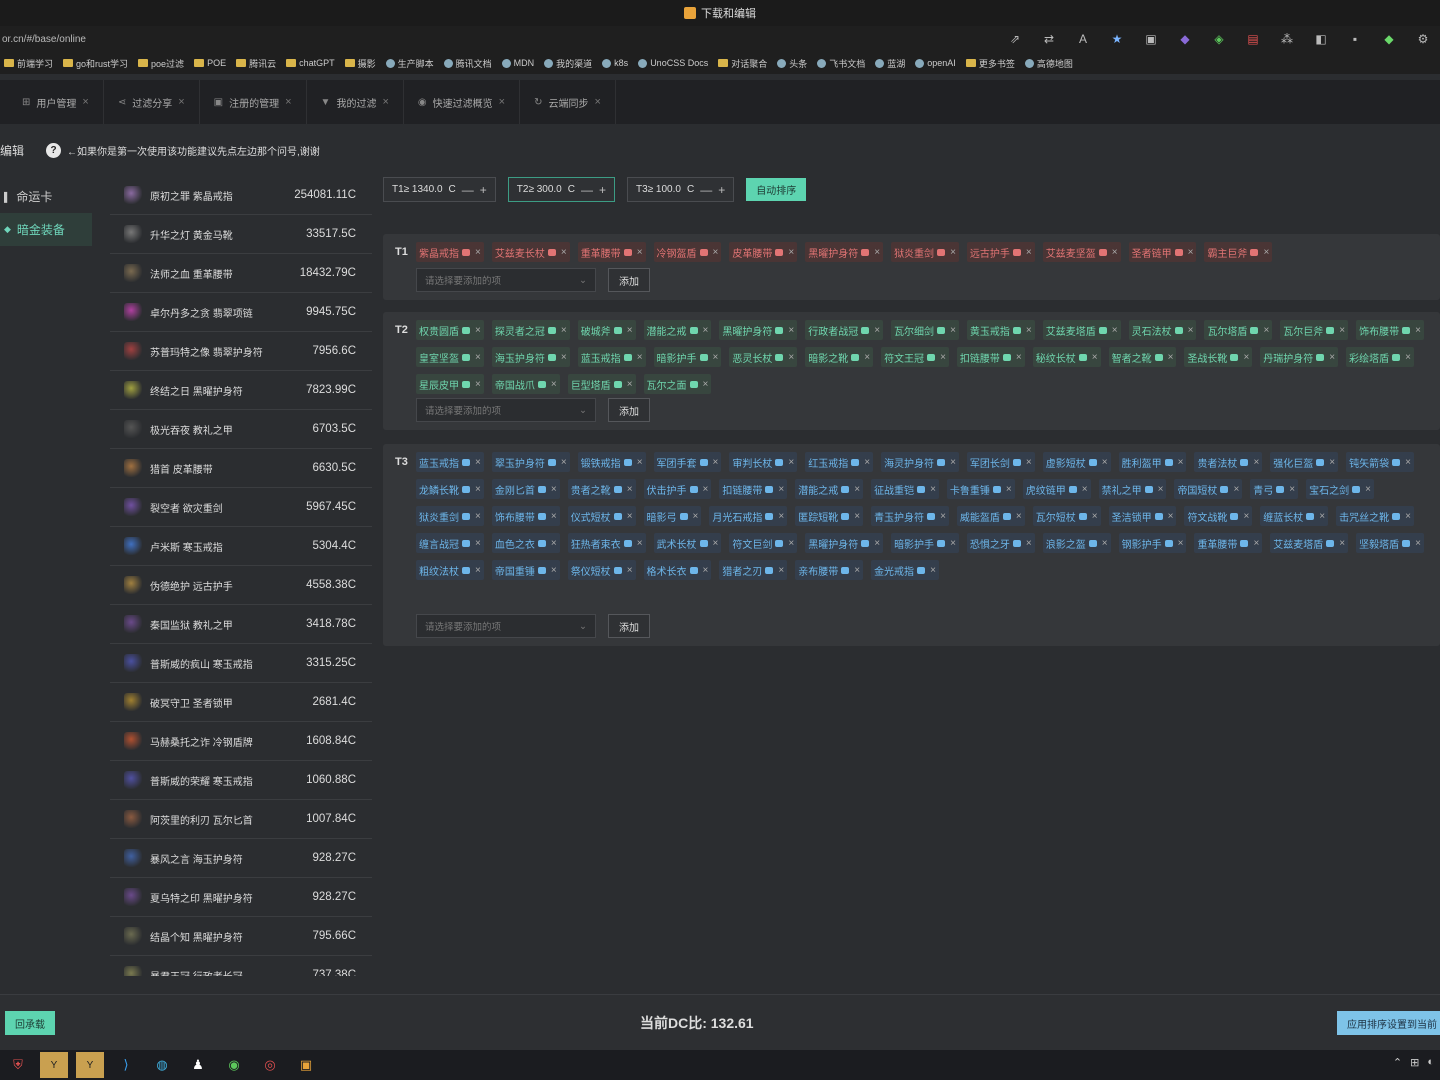 Image resolution: width=1440 pixels, height=1080 pixels. What do you see at coordinates (763, 543) in the screenshot?
I see `tier-tag: 符文巨剑 ×` at bounding box center [763, 543].